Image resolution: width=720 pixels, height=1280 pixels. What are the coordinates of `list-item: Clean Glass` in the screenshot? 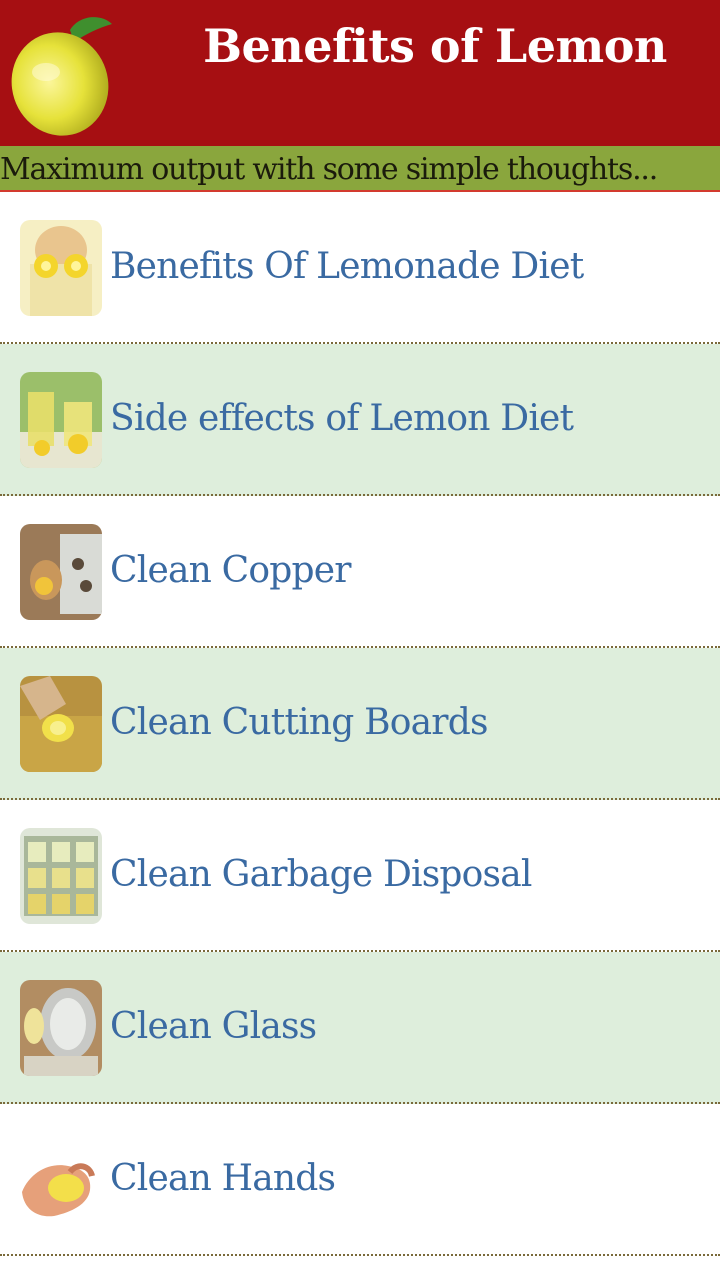 It's located at (360, 1028).